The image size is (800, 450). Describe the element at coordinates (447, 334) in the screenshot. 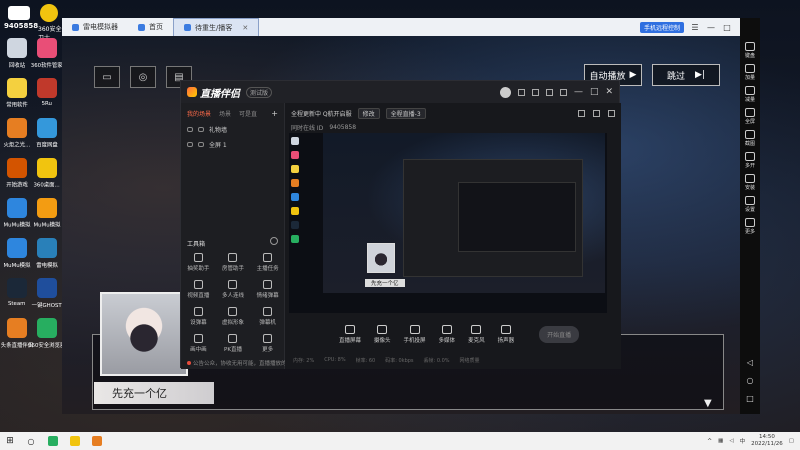

I see `media-button: 多媒体` at that location.